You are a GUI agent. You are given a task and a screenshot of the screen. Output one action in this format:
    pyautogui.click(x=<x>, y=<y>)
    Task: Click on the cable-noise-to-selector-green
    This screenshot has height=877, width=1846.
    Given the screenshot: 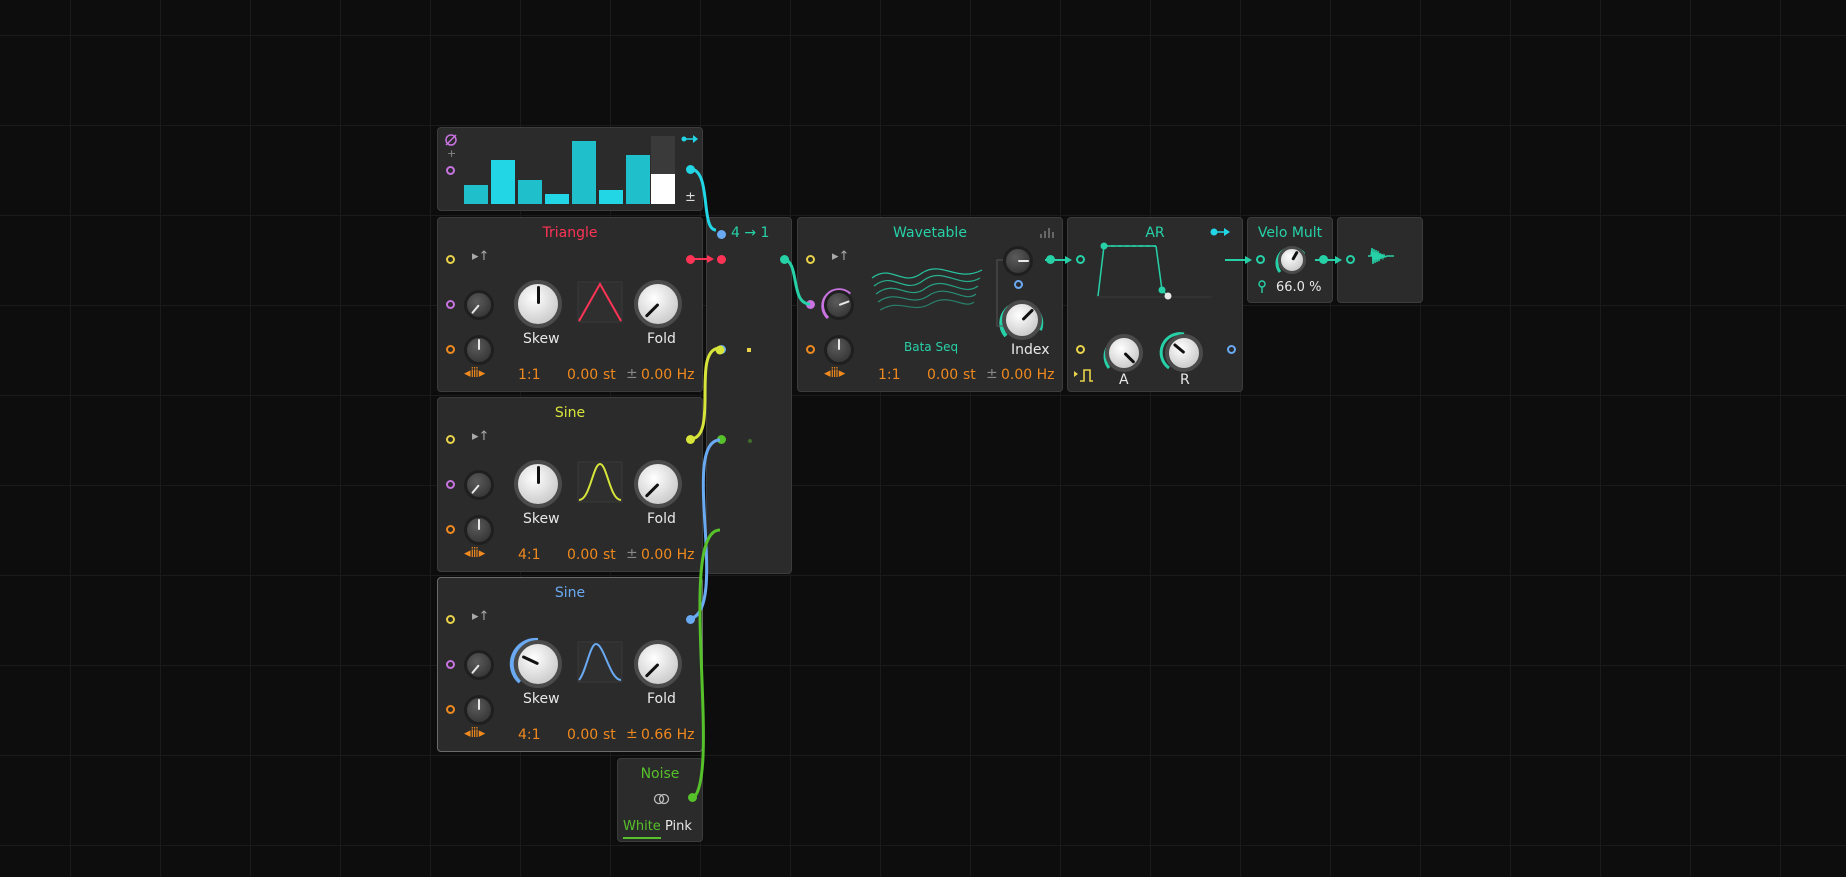 What is the action you would take?
    pyautogui.click(x=705, y=665)
    